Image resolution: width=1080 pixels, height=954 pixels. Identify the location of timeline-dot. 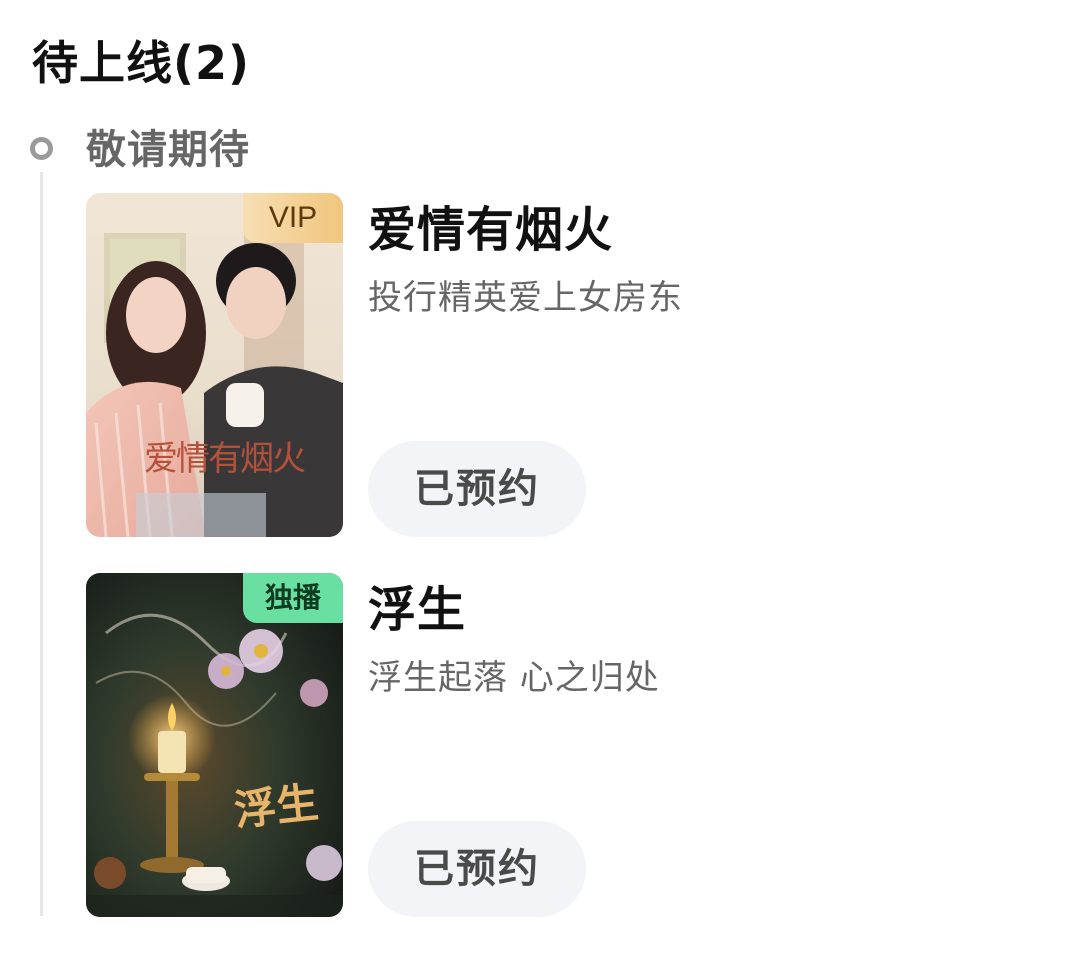
(41, 148).